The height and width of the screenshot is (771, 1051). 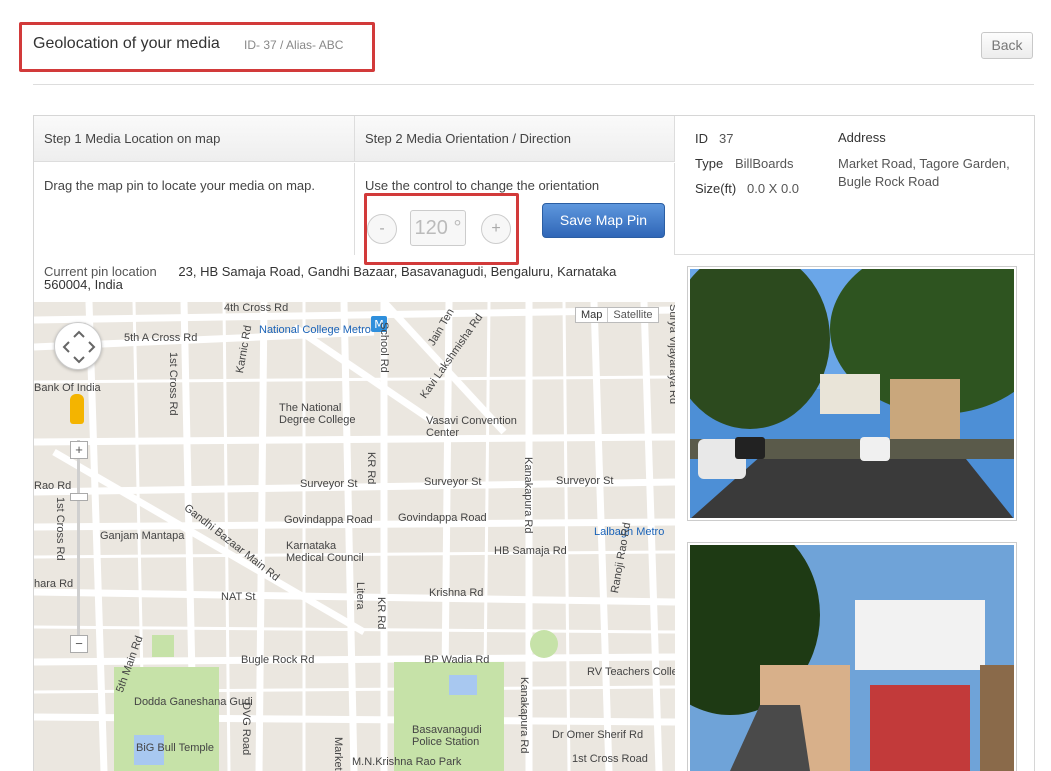 What do you see at coordinates (175, 748) in the screenshot?
I see `map-label-big-bull: BiG Bull Temple` at bounding box center [175, 748].